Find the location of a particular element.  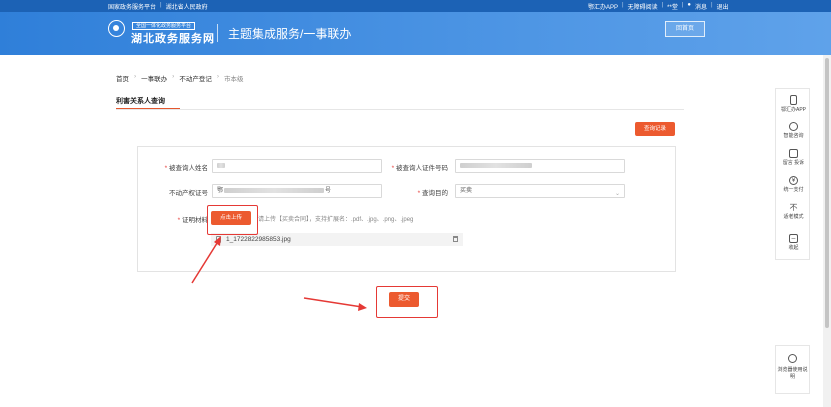

headset-icon is located at coordinates (793, 126).